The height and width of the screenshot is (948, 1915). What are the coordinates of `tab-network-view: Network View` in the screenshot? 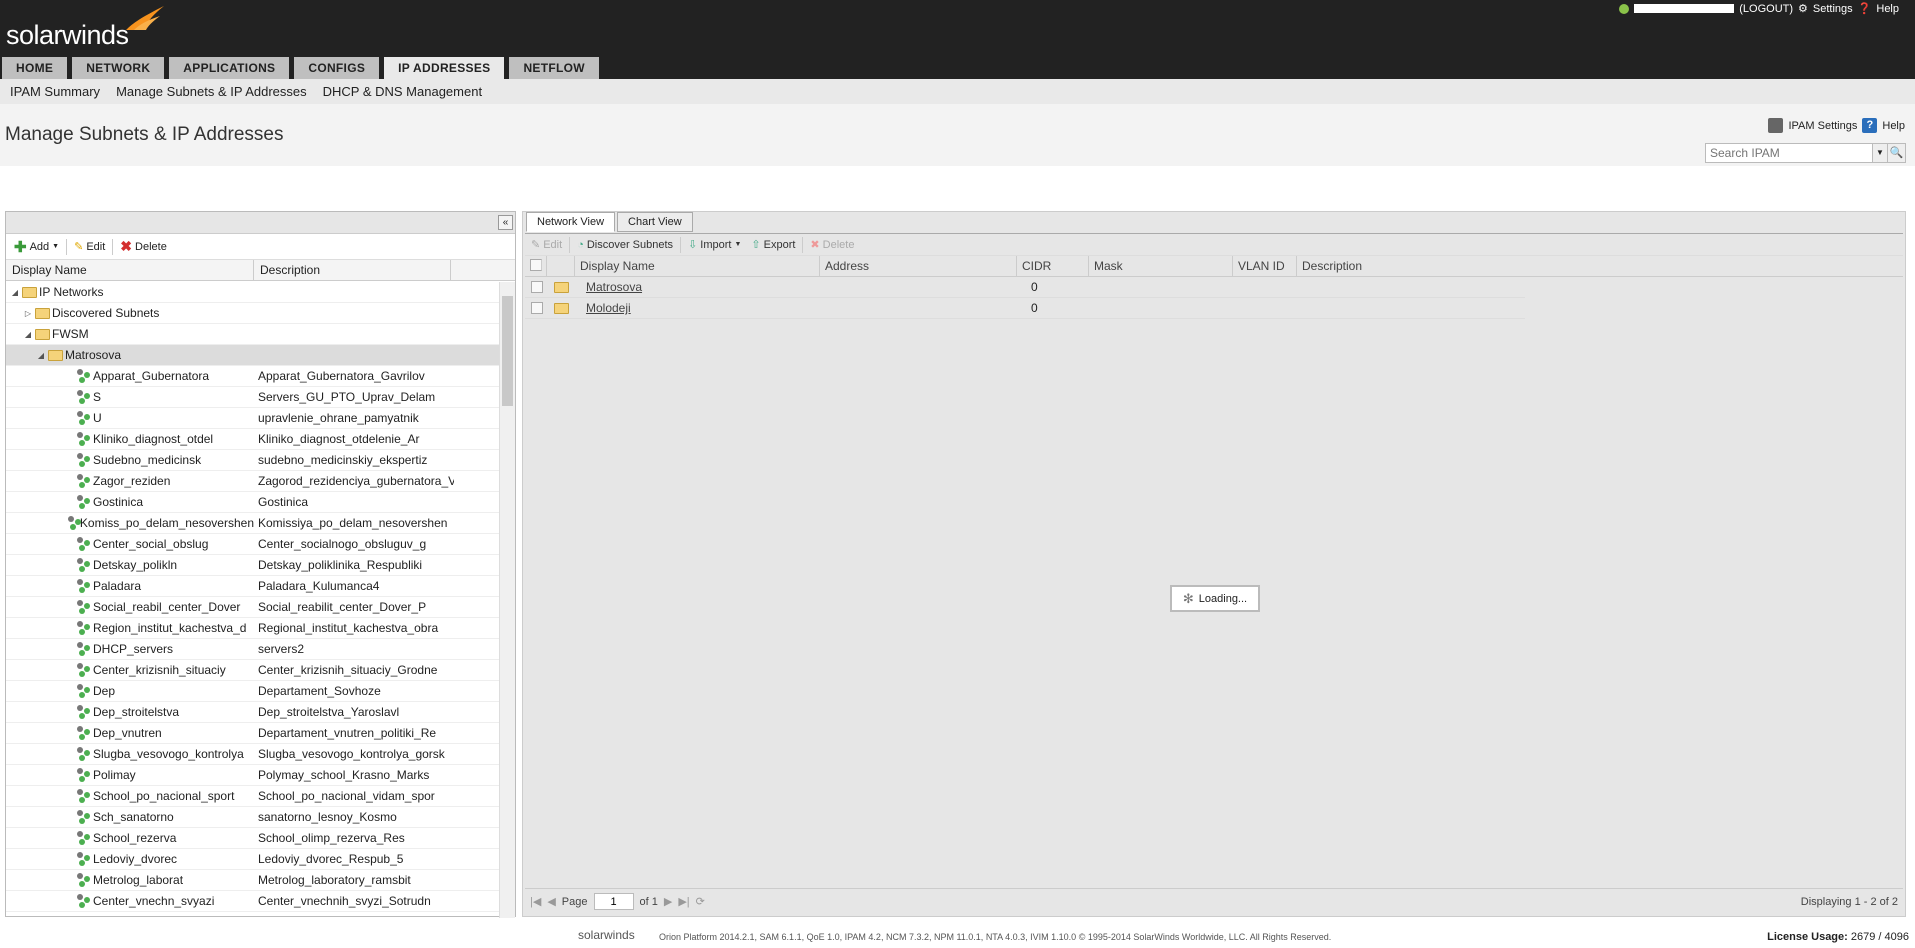 It's located at (571, 222).